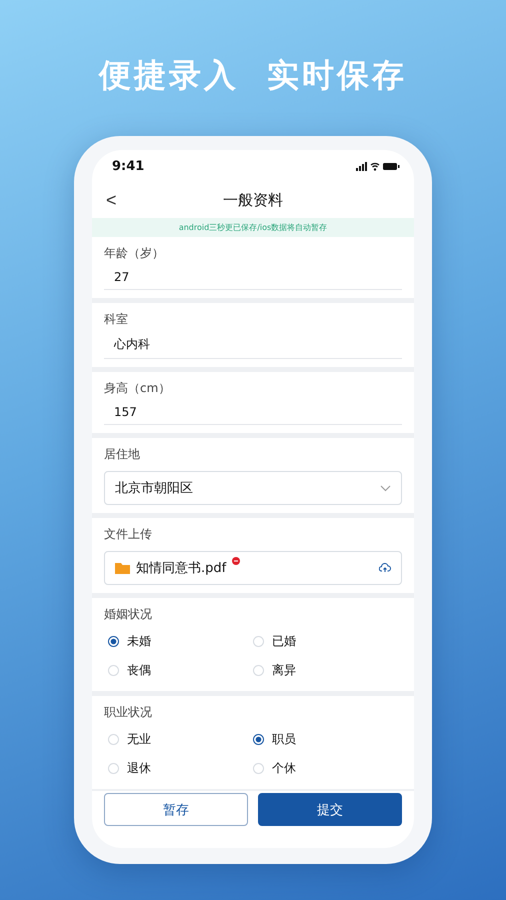  Describe the element at coordinates (330, 809) in the screenshot. I see `submit-button: 提交` at that location.